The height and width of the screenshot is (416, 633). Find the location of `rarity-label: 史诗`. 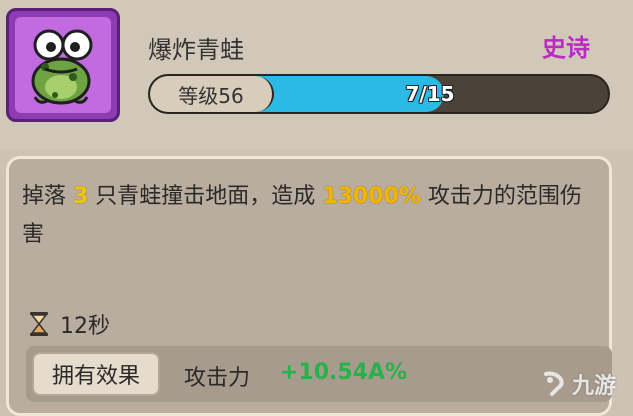

rarity-label: 史诗 is located at coordinates (566, 48).